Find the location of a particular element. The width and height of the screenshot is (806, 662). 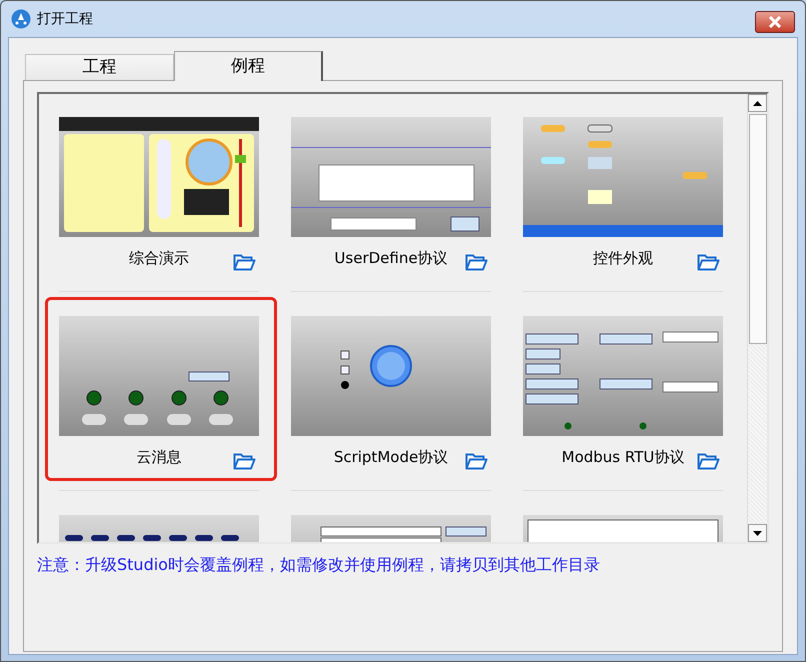

example-title: 控件外观 is located at coordinates (623, 258).